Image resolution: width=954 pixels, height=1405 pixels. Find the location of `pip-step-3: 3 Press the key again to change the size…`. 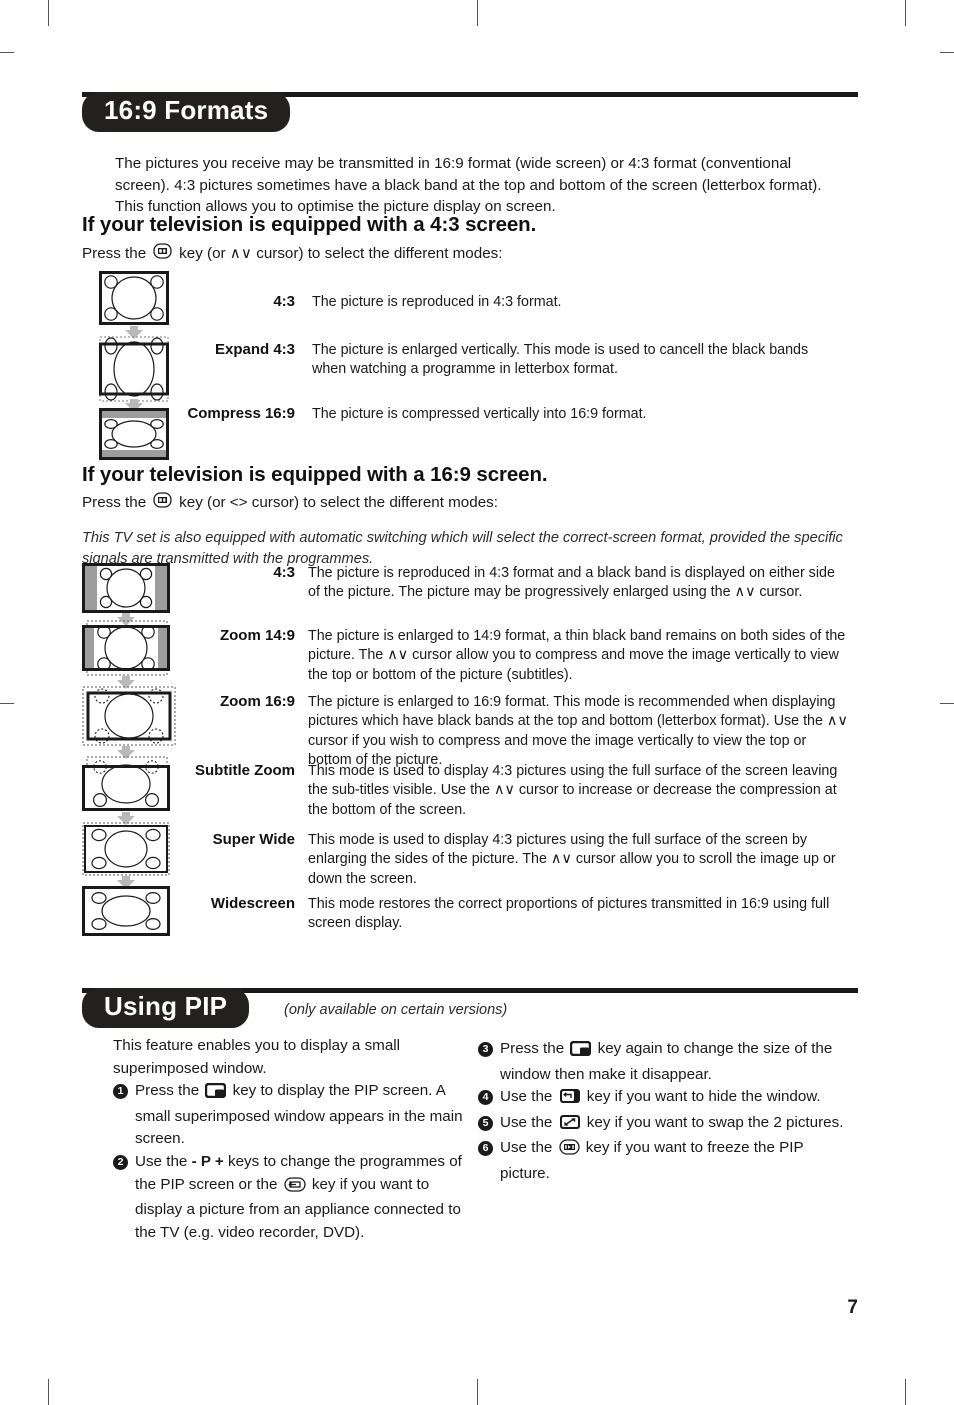

pip-step-3: 3 Press the key again to change the size… is located at coordinates (663, 1062).